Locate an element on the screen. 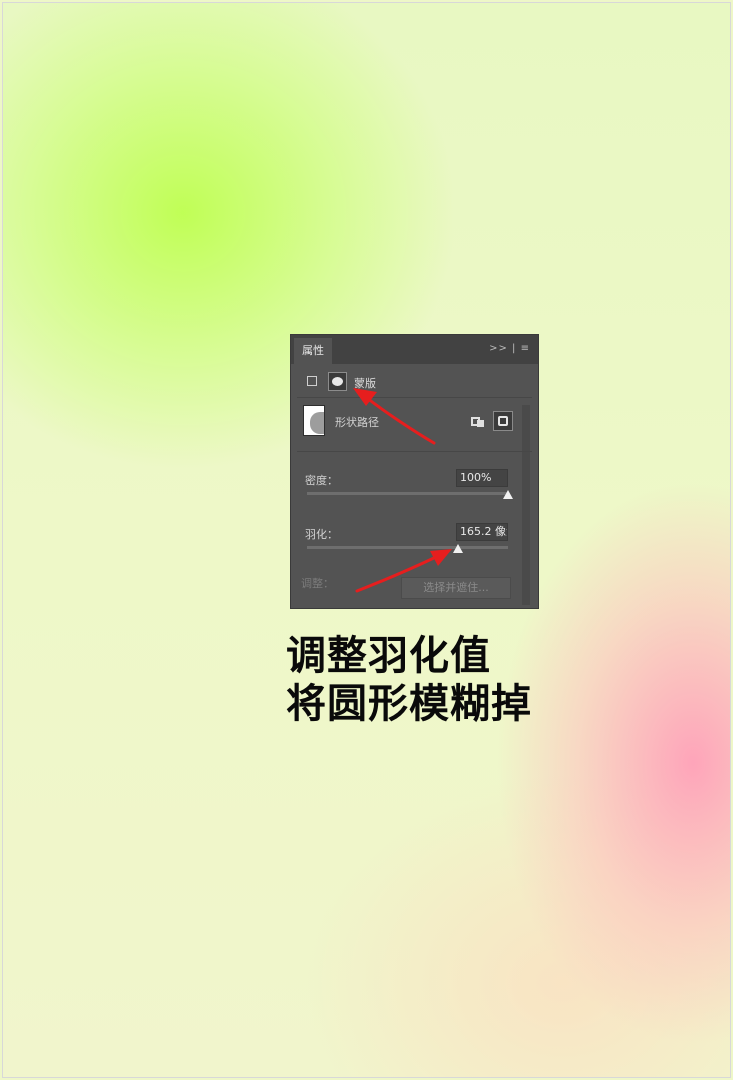 The image size is (733, 1080). apply-mask-icon is located at coordinates (503, 421).